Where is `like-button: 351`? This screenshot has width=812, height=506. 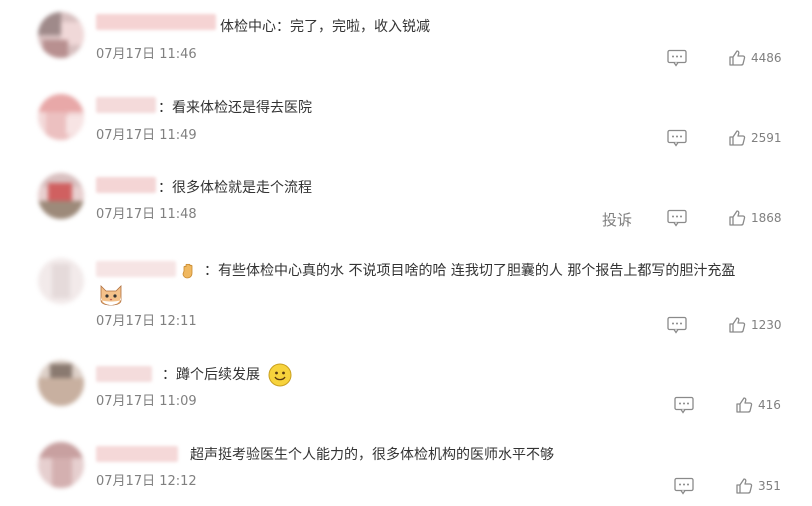 like-button: 351 is located at coordinates (758, 486).